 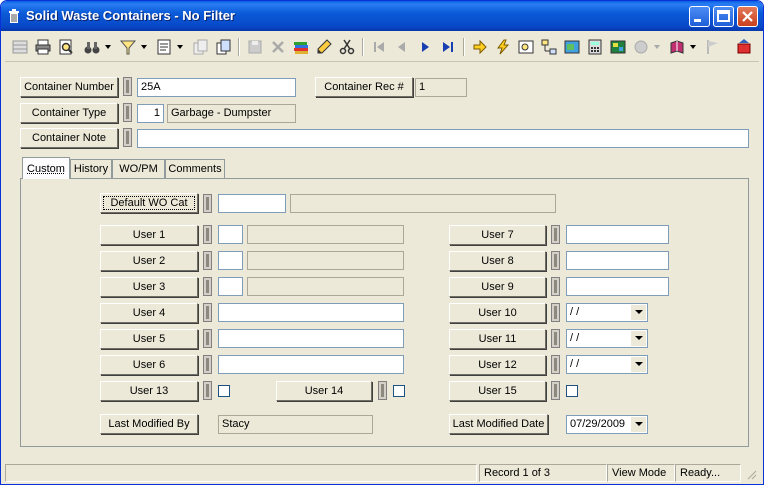 I want to click on lightning-button, so click(x=503, y=47).